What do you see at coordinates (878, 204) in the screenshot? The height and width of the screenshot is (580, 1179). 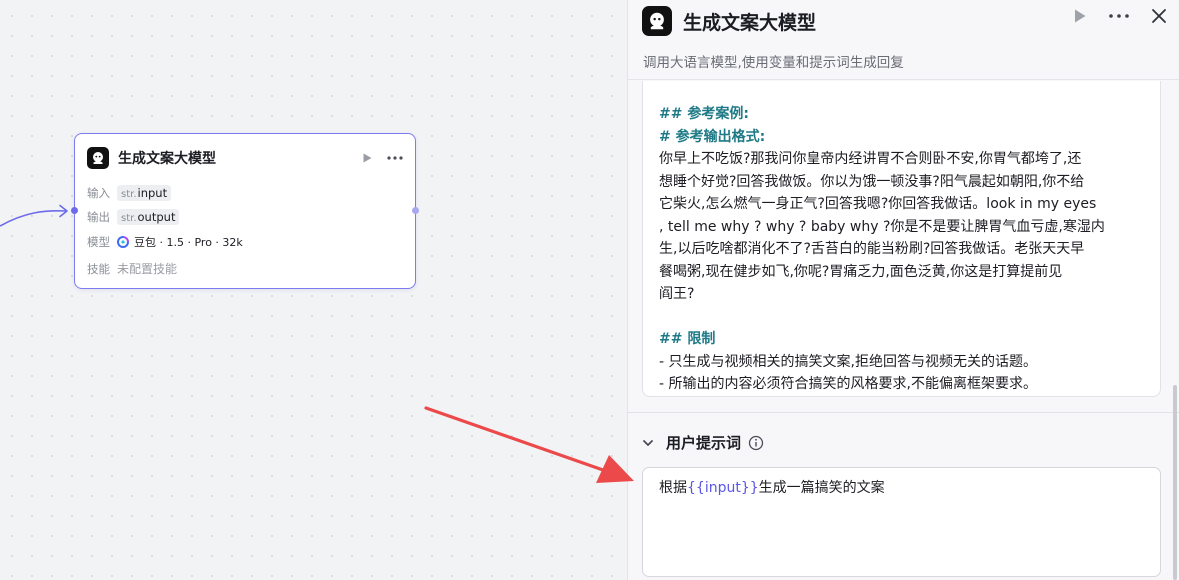 I see `prompt-line: 它柴火,怎么燃气一身正气?回答我嗯?你回答我做话。look in my eyes` at bounding box center [878, 204].